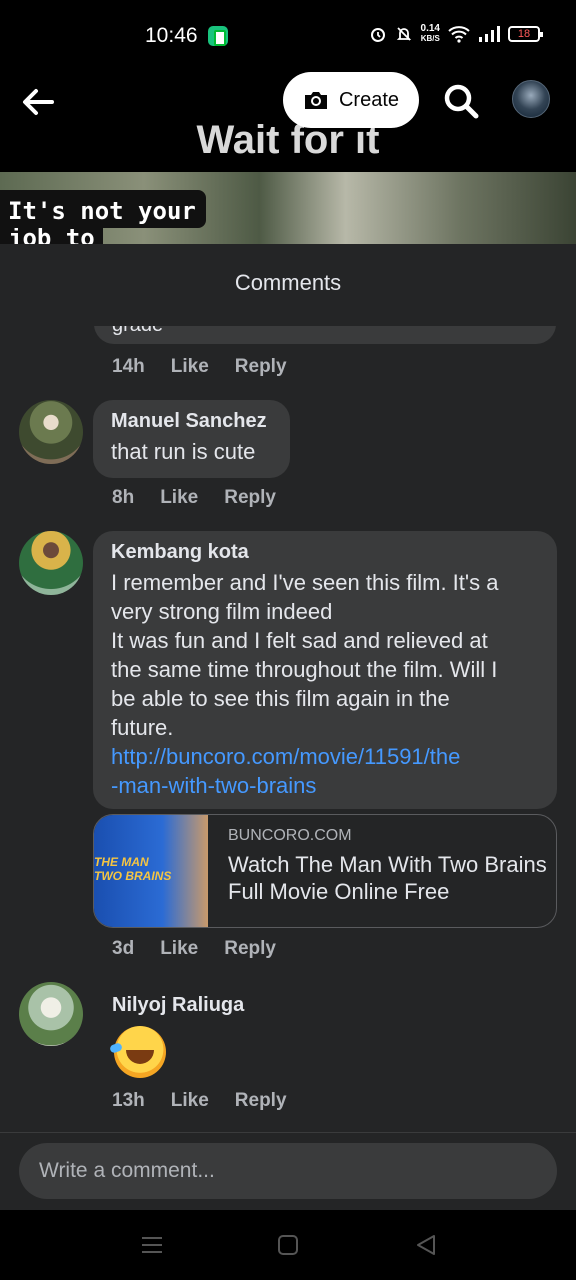 This screenshot has width=576, height=1280. What do you see at coordinates (403, 34) in the screenshot?
I see `mute-bell-icon` at bounding box center [403, 34].